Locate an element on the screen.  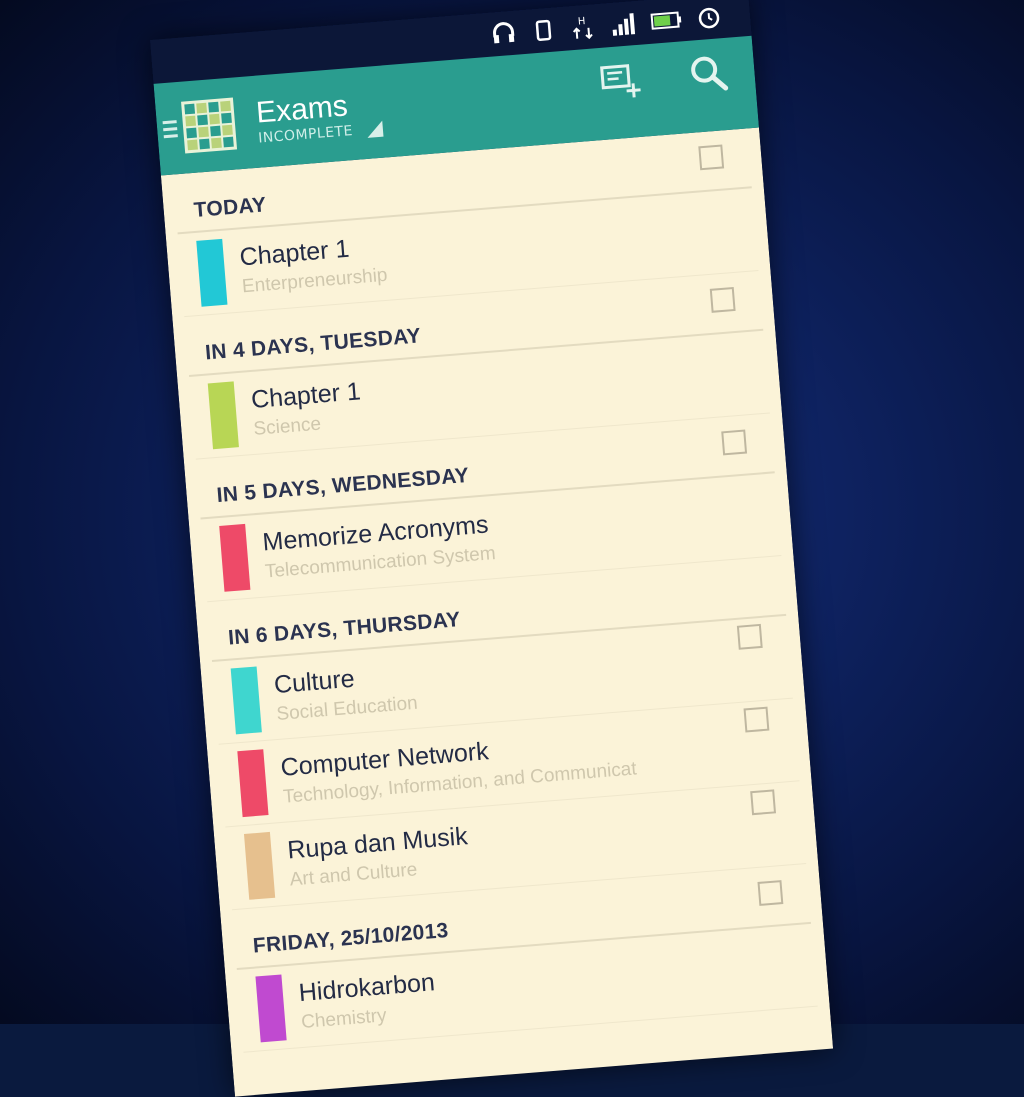
task-text: Chapter 1 Science is located at coordinates (307, 409).